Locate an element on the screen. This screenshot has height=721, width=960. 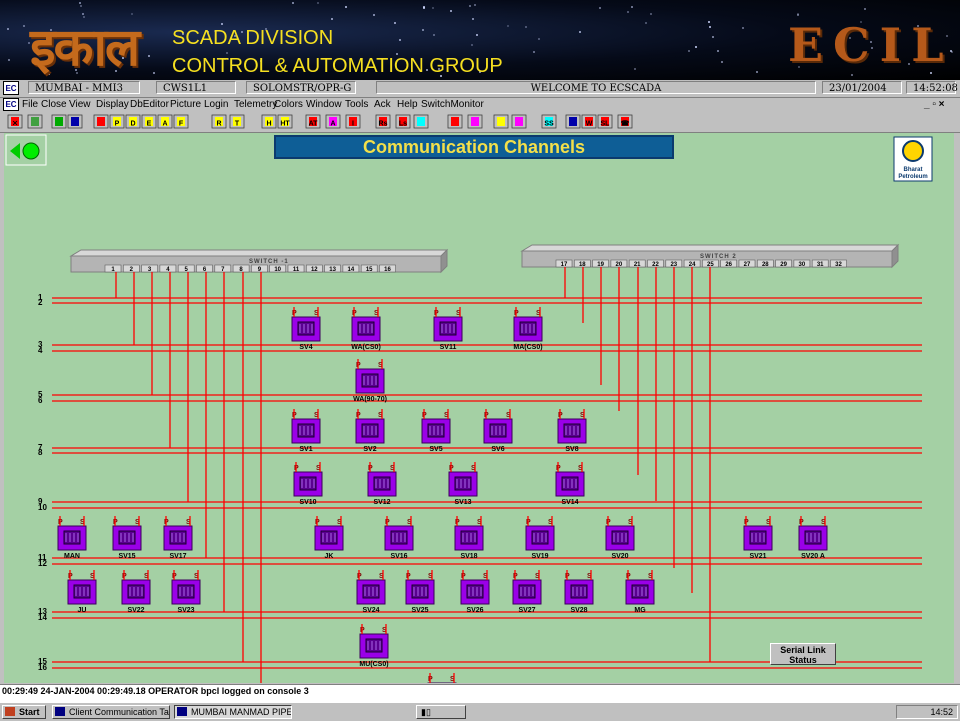
rtu-label-sv14: SV14 is located at coordinates (569, 502).